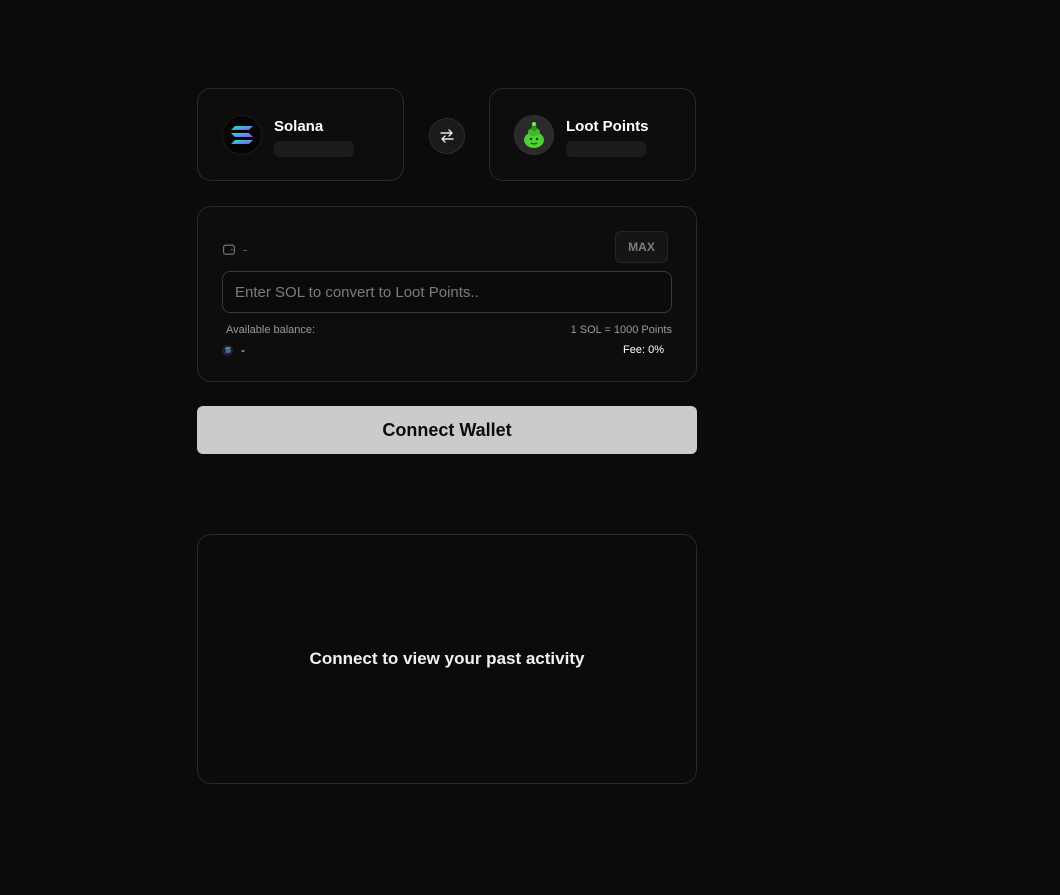  What do you see at coordinates (621, 330) in the screenshot?
I see `conversion-rate: 1 SOL = 1000 Points` at bounding box center [621, 330].